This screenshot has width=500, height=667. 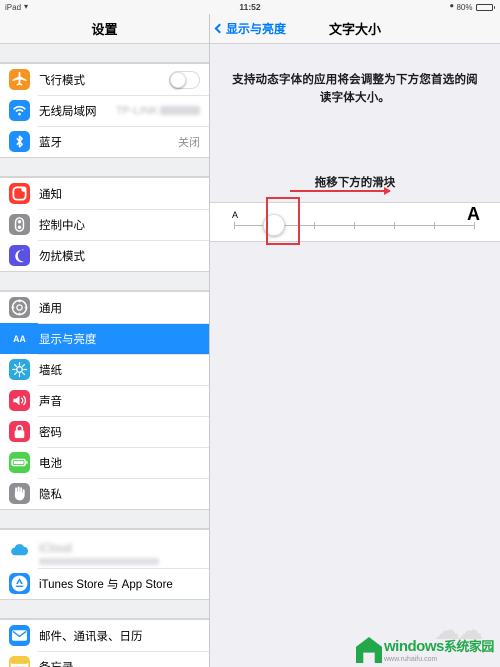 I want to click on sidebar-item-notes: 备忘录, so click(x=104, y=659).